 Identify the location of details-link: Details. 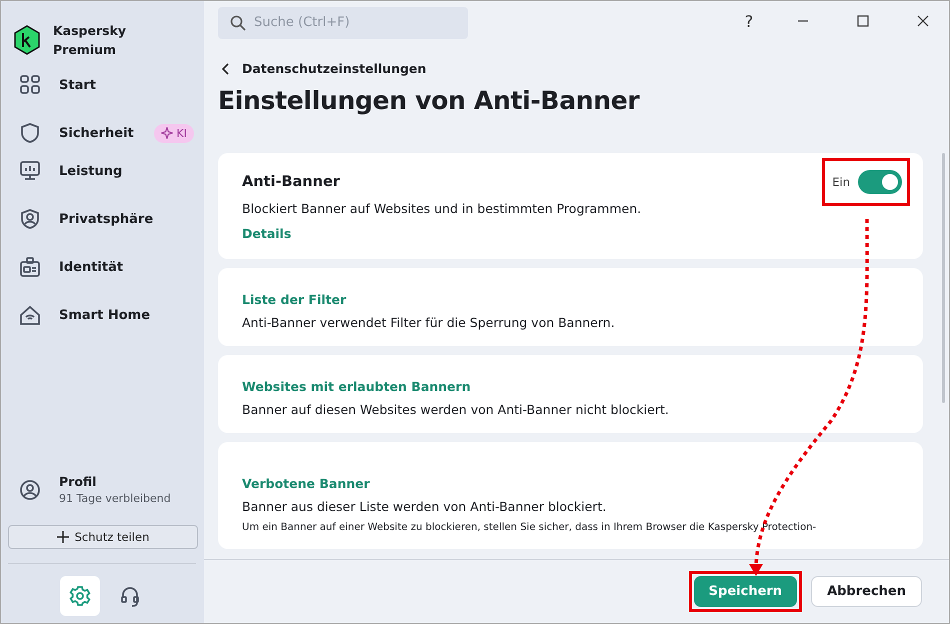
(570, 233).